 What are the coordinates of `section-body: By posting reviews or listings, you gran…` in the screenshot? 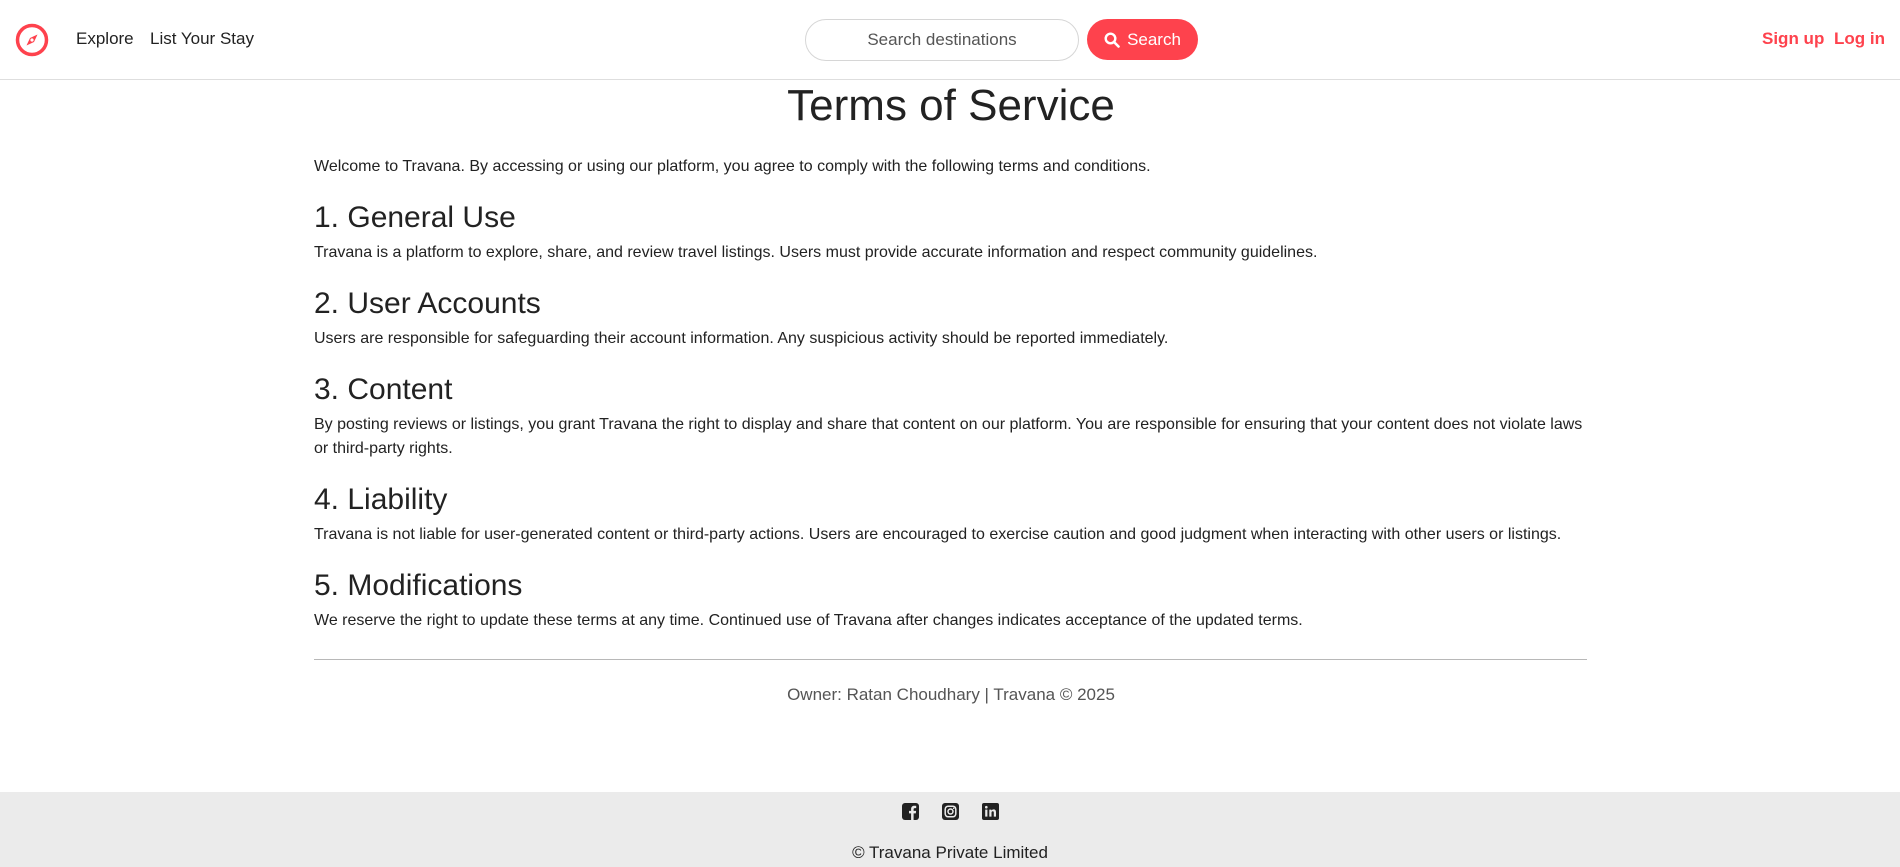 It's located at (948, 436).